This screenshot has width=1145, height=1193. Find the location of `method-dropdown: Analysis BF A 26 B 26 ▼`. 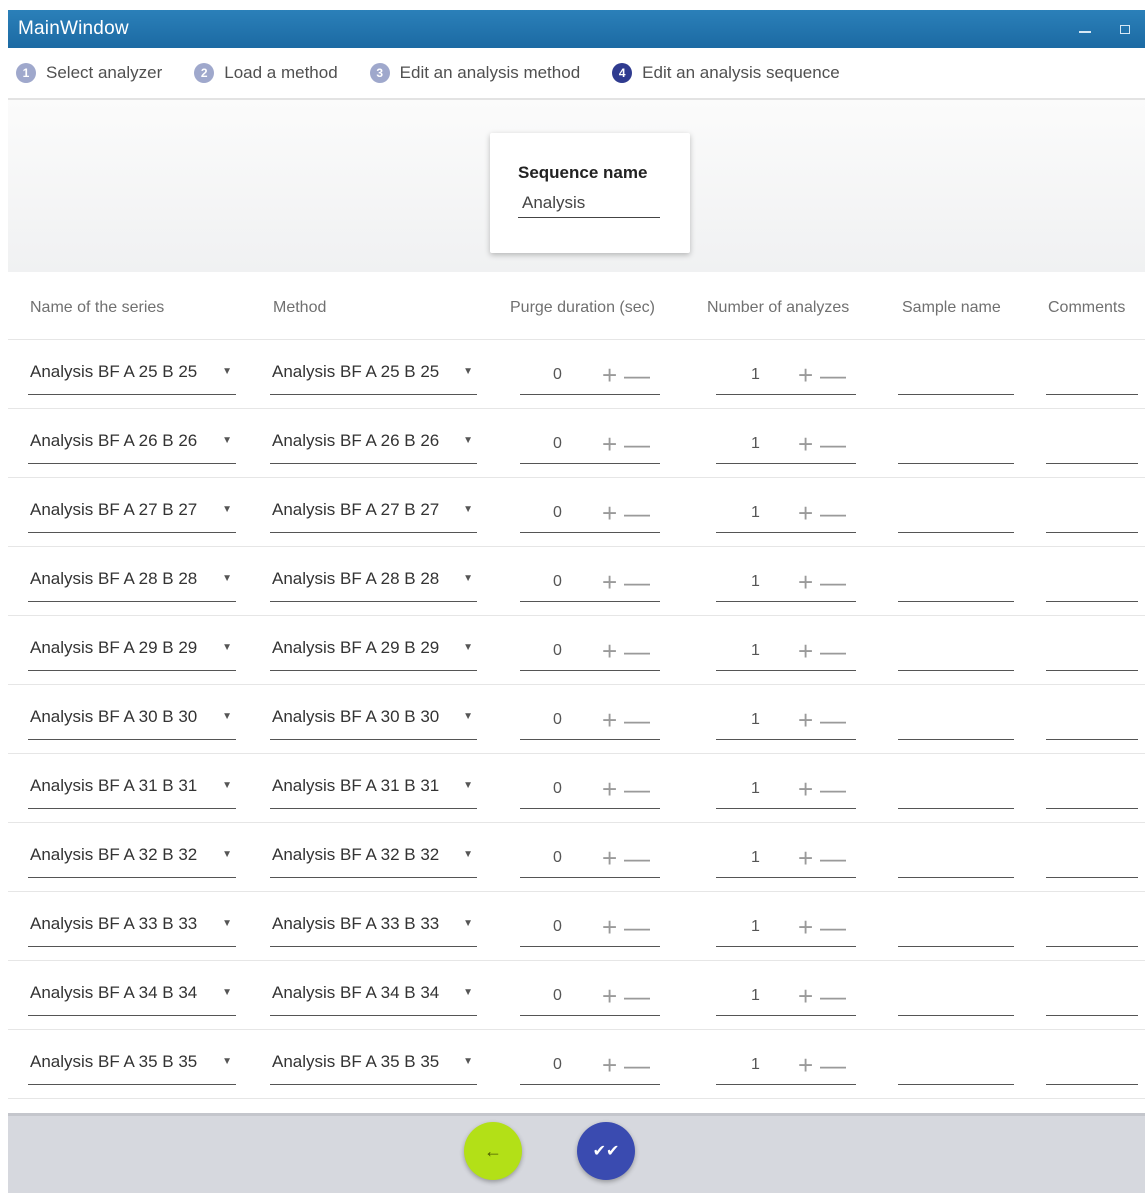

method-dropdown: Analysis BF A 26 B 26 ▼ is located at coordinates (373, 447).